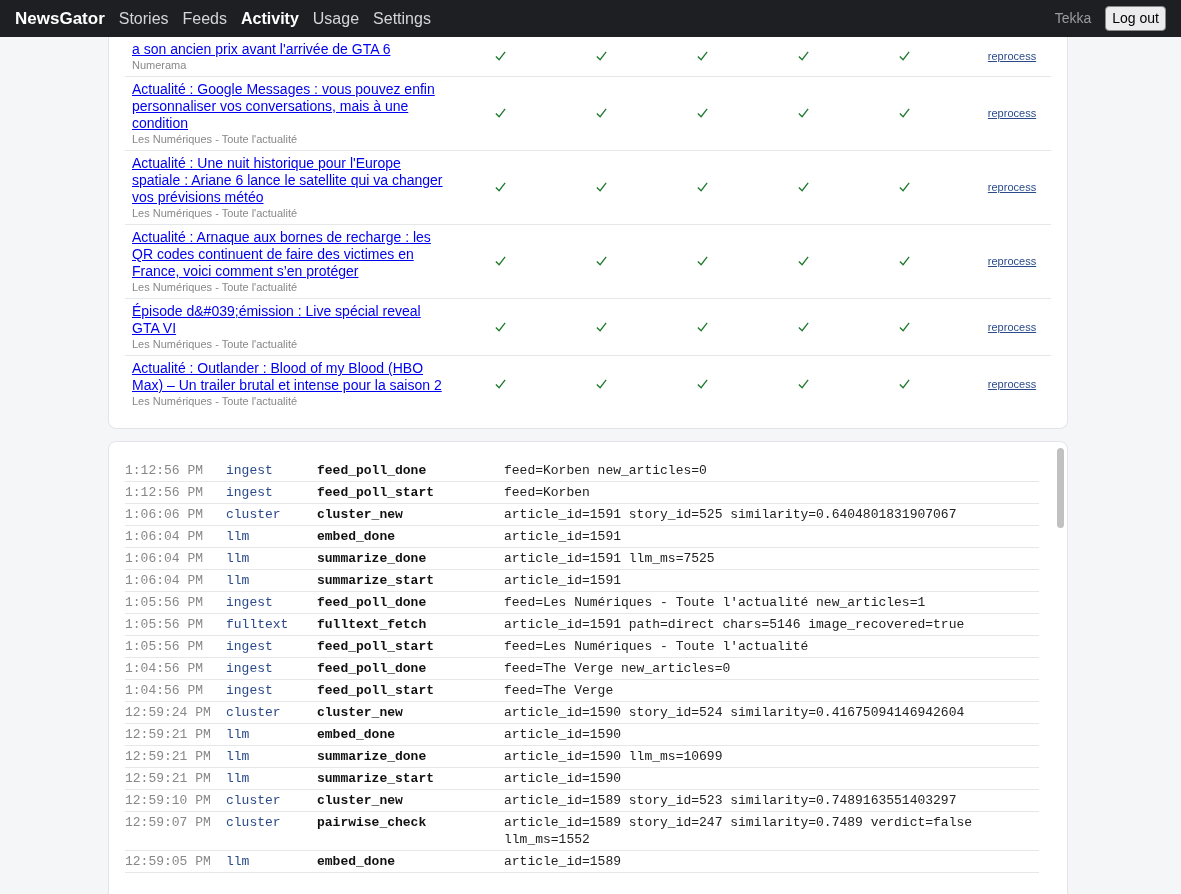  Describe the element at coordinates (547, 492) in the screenshot. I see `log-details: feed=Korben` at that location.